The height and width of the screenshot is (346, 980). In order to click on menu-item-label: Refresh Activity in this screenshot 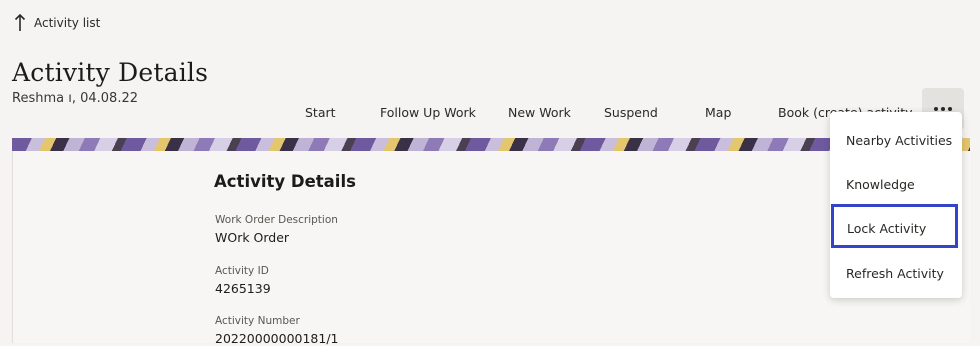, I will do `click(895, 273)`.